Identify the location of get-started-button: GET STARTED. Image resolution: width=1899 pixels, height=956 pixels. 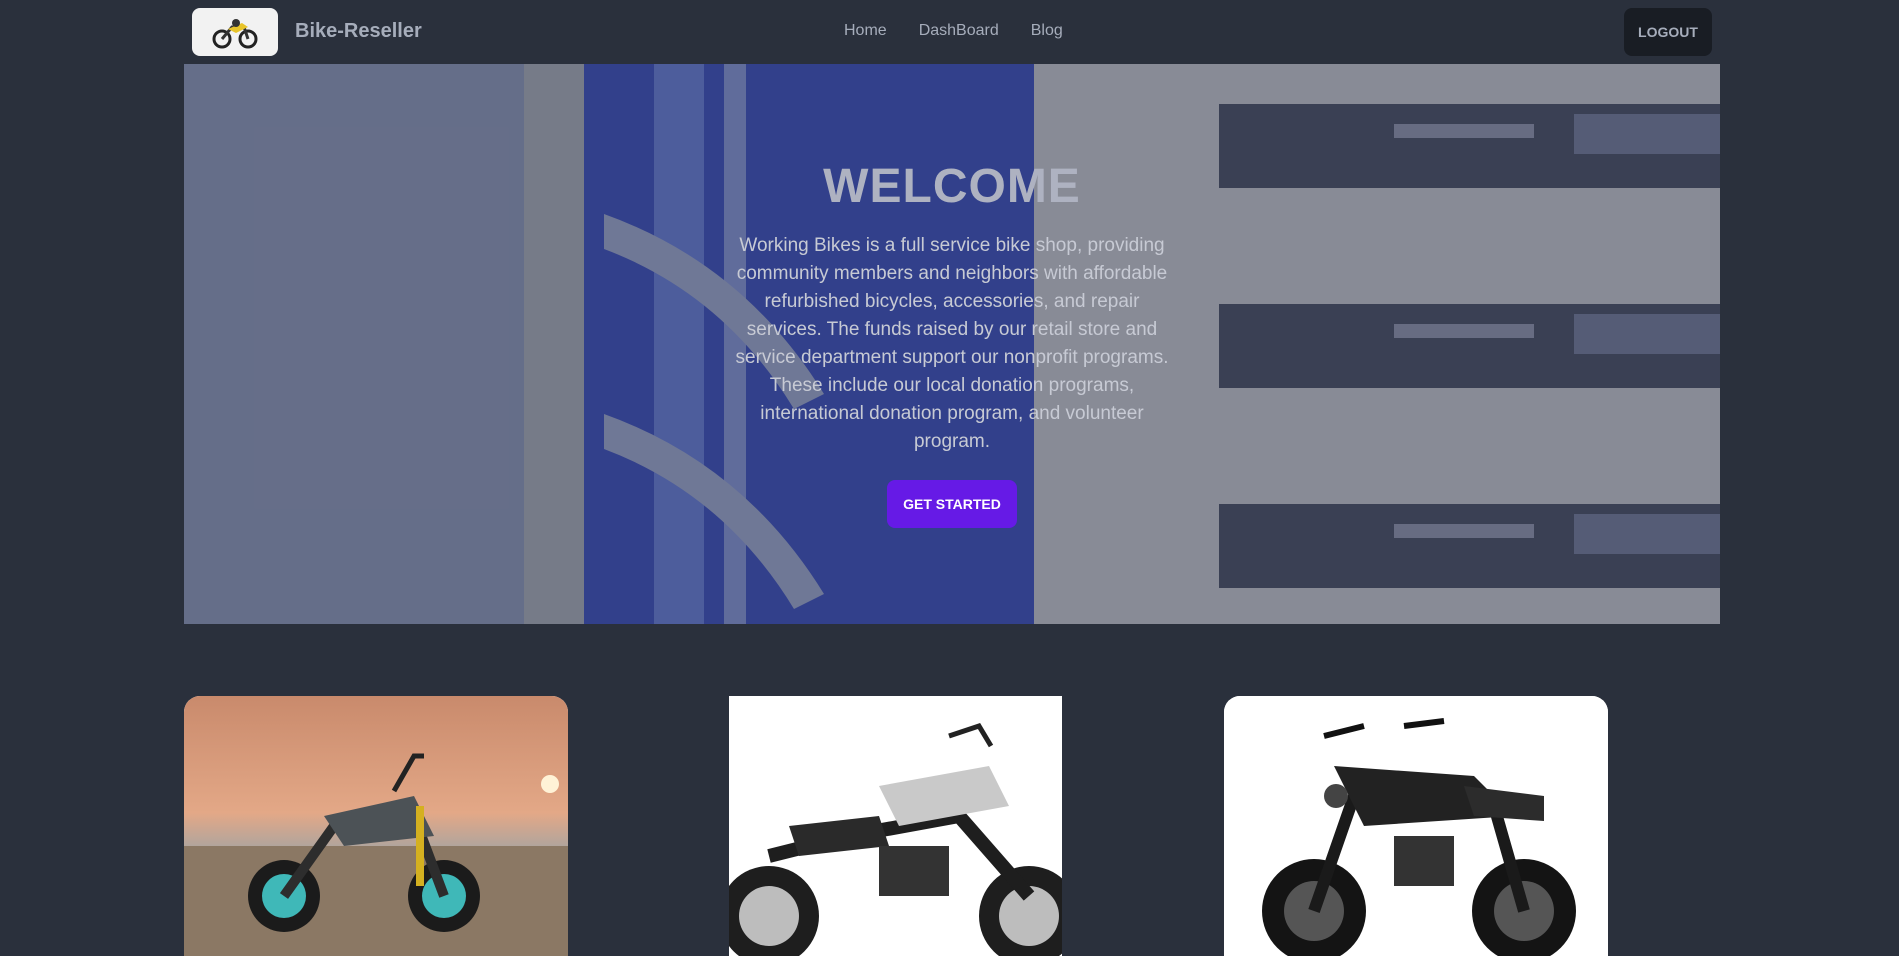
(952, 504).